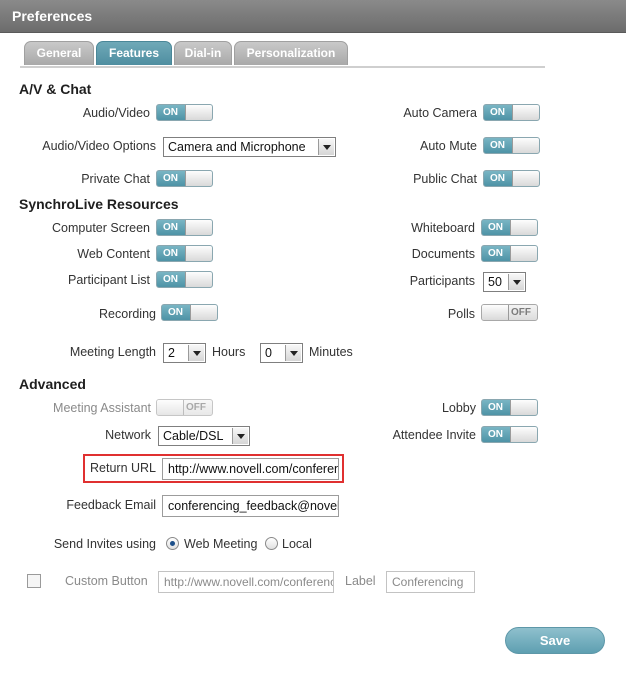 The width and height of the screenshot is (626, 674). What do you see at coordinates (282, 67) in the screenshot?
I see `tab-divider` at bounding box center [282, 67].